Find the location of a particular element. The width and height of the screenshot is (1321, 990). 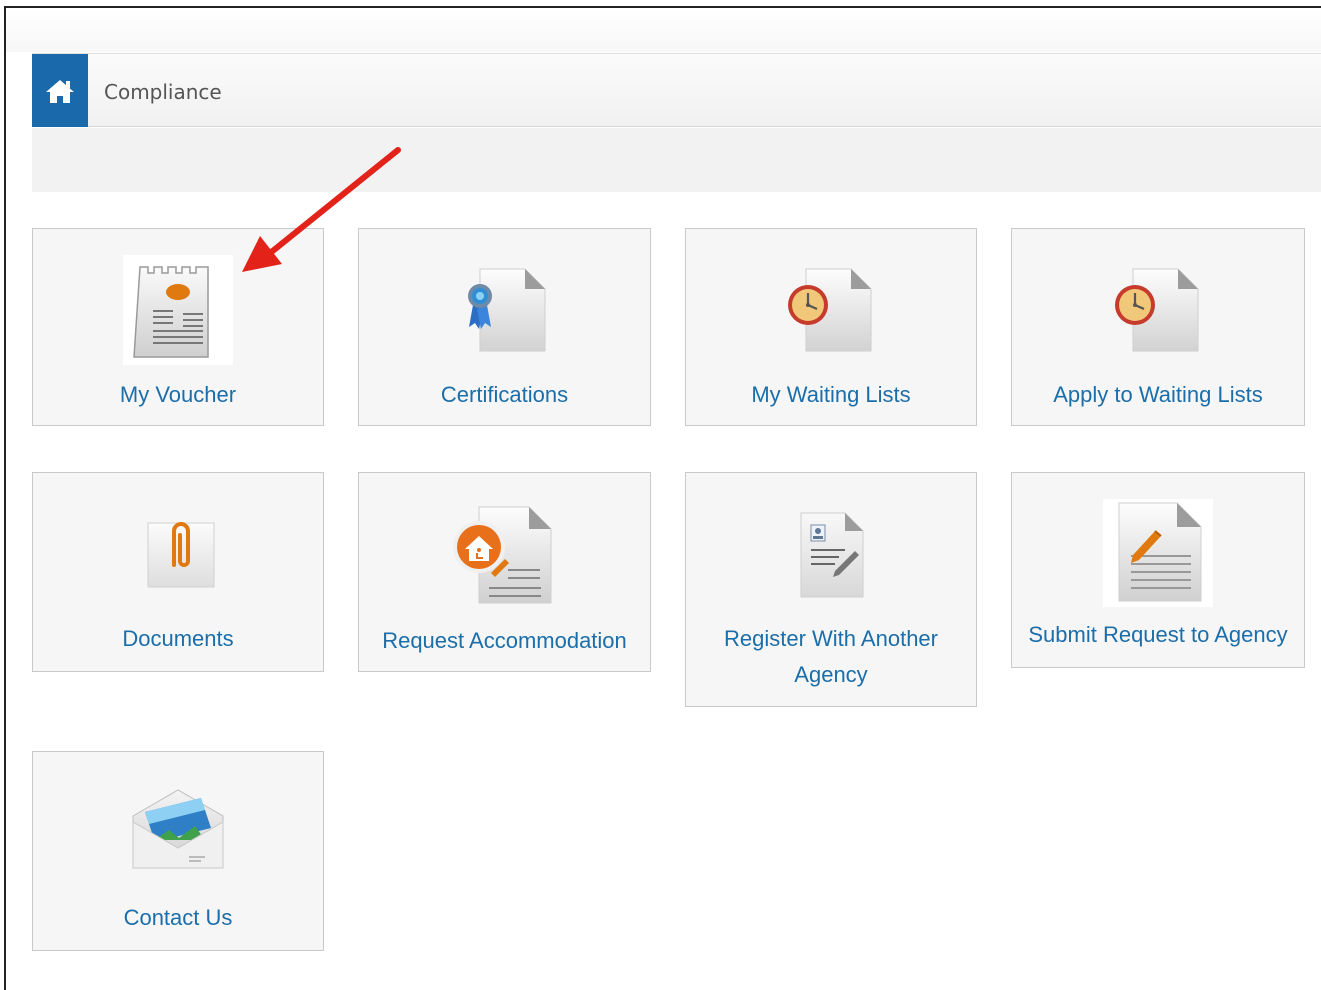

tile-label: Request Accommodation is located at coordinates (504, 640).